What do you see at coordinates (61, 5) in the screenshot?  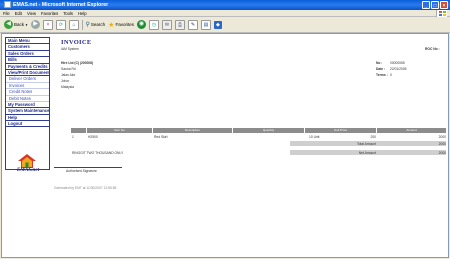 I see `window-title: EMAS.net - Microsoft Internet Explorer` at bounding box center [61, 5].